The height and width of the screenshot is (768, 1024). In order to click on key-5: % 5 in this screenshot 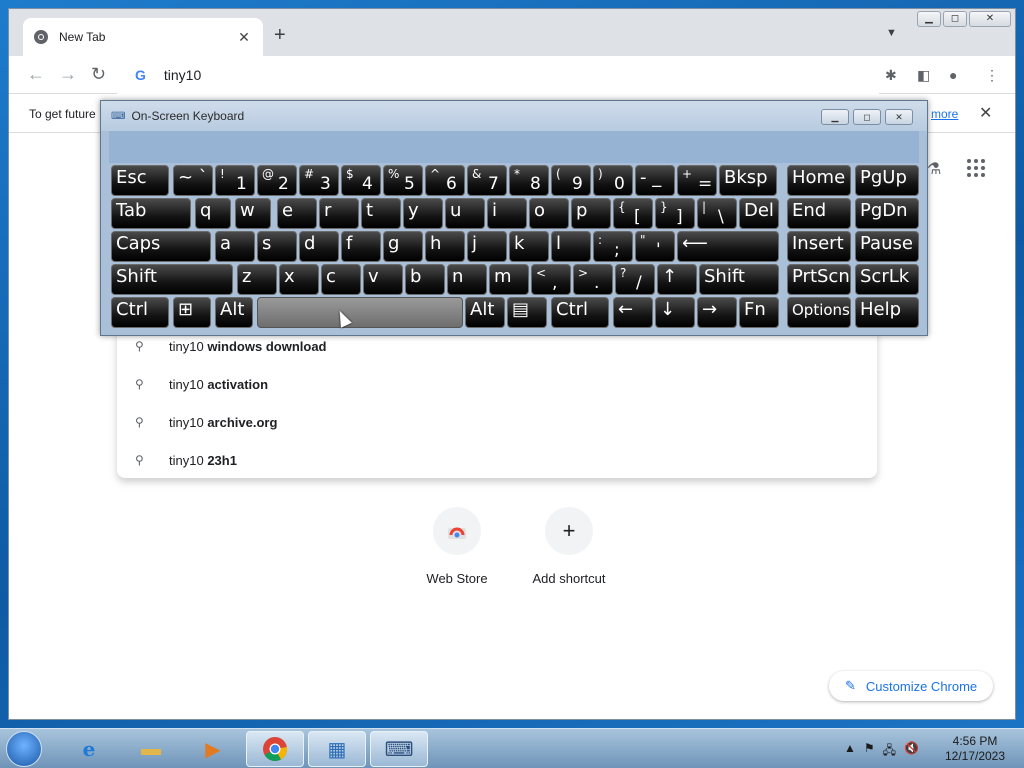, I will do `click(403, 180)`.